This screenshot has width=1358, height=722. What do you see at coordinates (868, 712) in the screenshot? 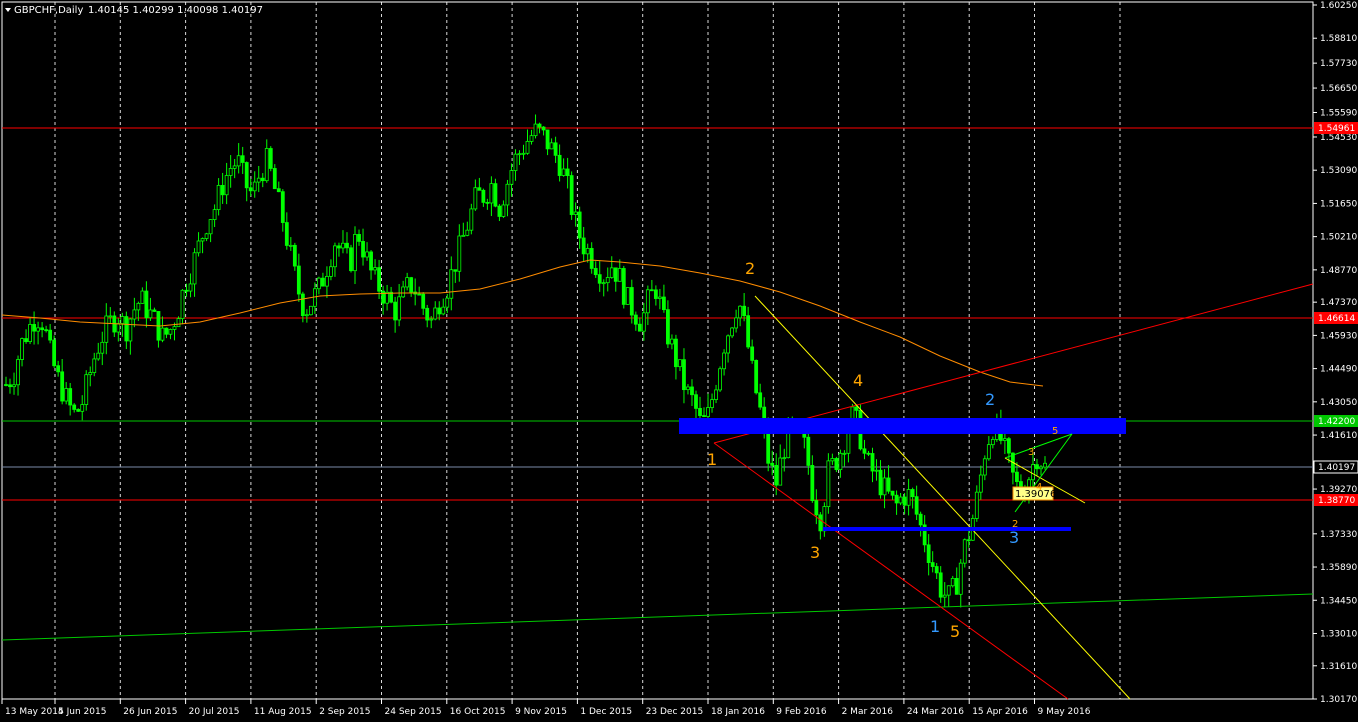
I see `time-tick-label: 2 Mar 2016` at bounding box center [868, 712].